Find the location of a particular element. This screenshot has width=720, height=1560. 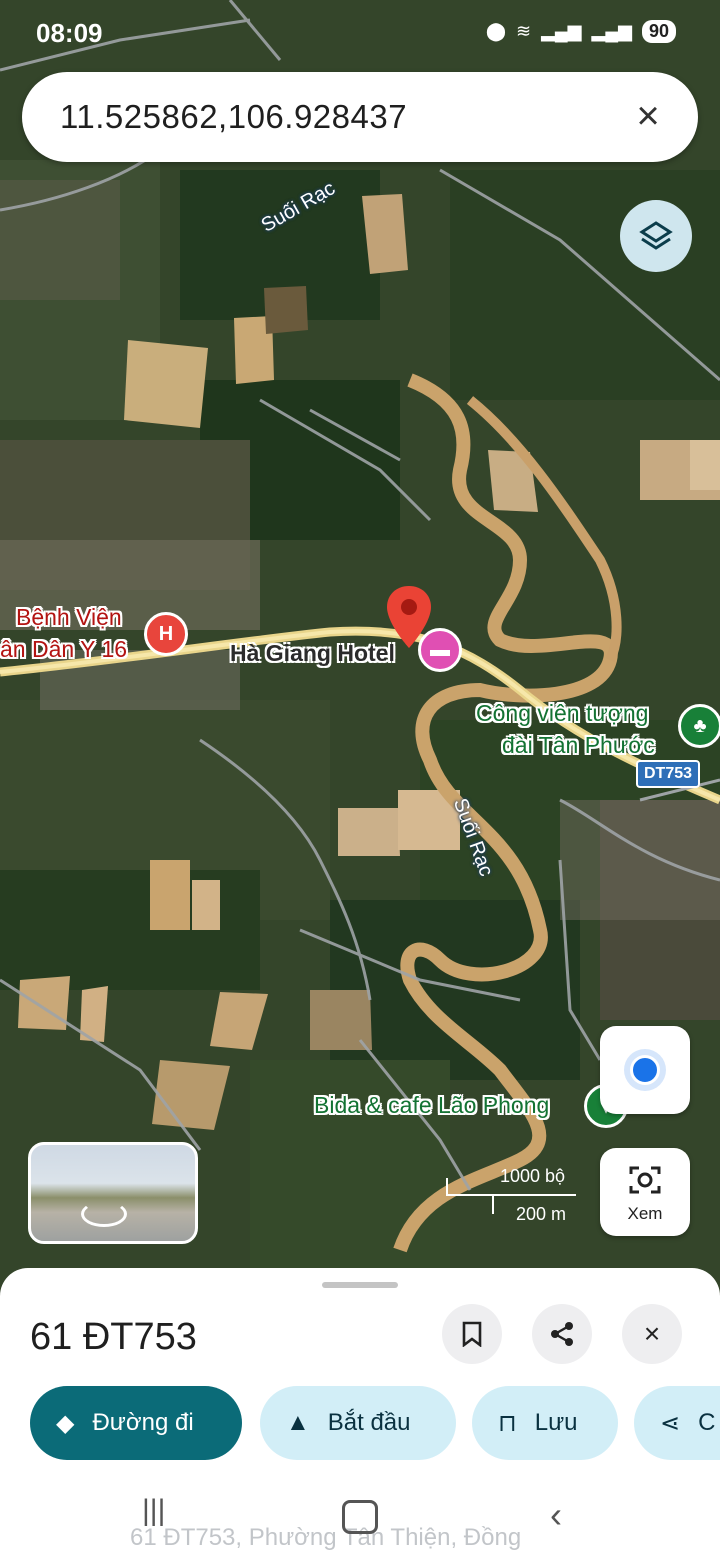

wifi-icon: ≋ is located at coordinates (523, 31).